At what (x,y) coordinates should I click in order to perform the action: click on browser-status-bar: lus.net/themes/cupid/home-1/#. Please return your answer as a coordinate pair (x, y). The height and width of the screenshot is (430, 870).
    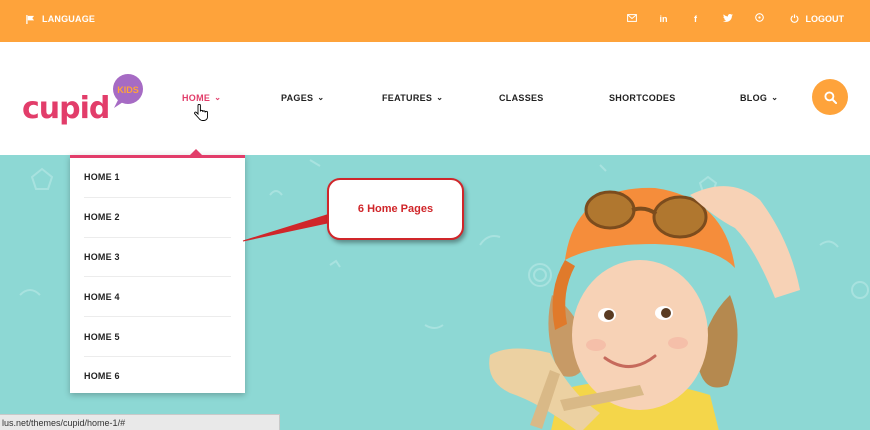
    Looking at the image, I should click on (140, 422).